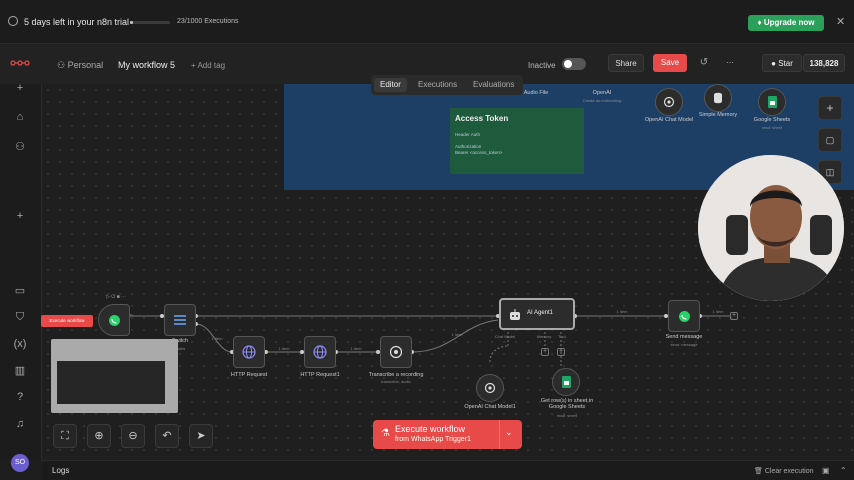 The width and height of the screenshot is (854, 480). What do you see at coordinates (499, 354) in the screenshot?
I see `edge-chatmodel` at bounding box center [499, 354].